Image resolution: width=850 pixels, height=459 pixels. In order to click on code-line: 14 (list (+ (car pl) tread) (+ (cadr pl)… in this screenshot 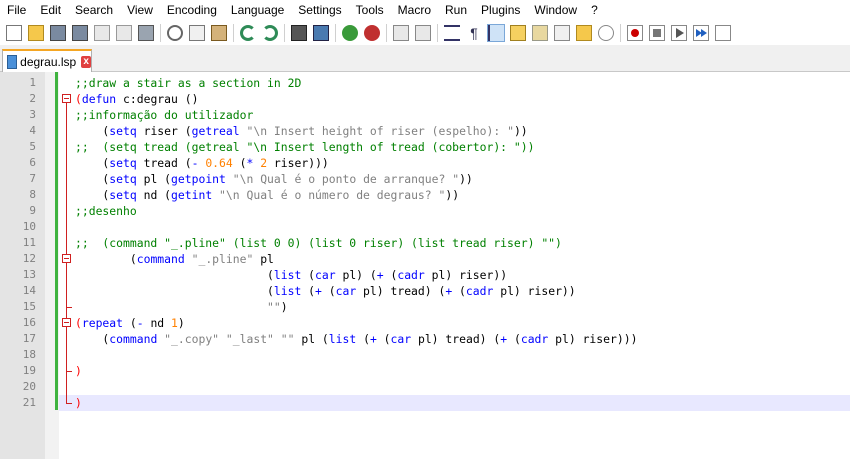, I will do `click(425, 291)`.